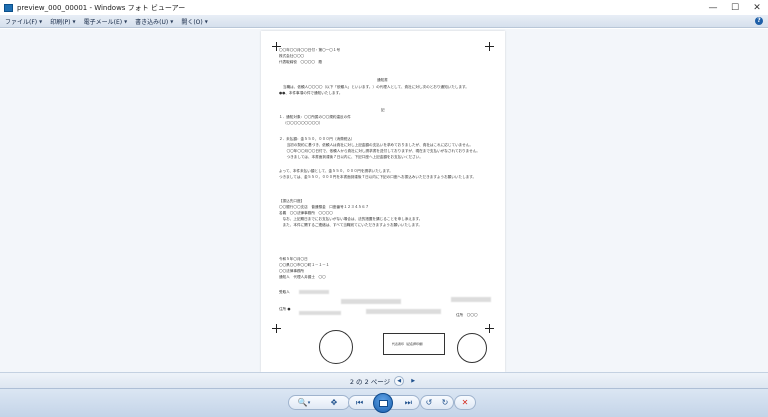  What do you see at coordinates (334, 403) in the screenshot?
I see `fit-to-window-button: ✥` at bounding box center [334, 403].